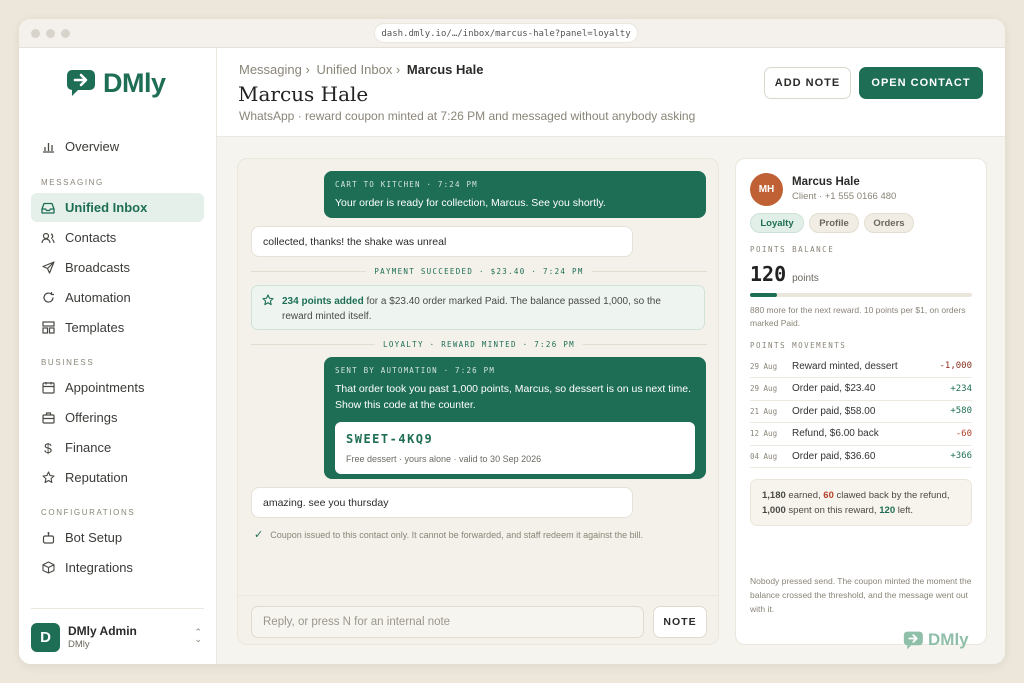 Image resolution: width=1024 pixels, height=683 pixels. What do you see at coordinates (117, 237) in the screenshot?
I see `nav-contacts: Contacts` at bounding box center [117, 237].